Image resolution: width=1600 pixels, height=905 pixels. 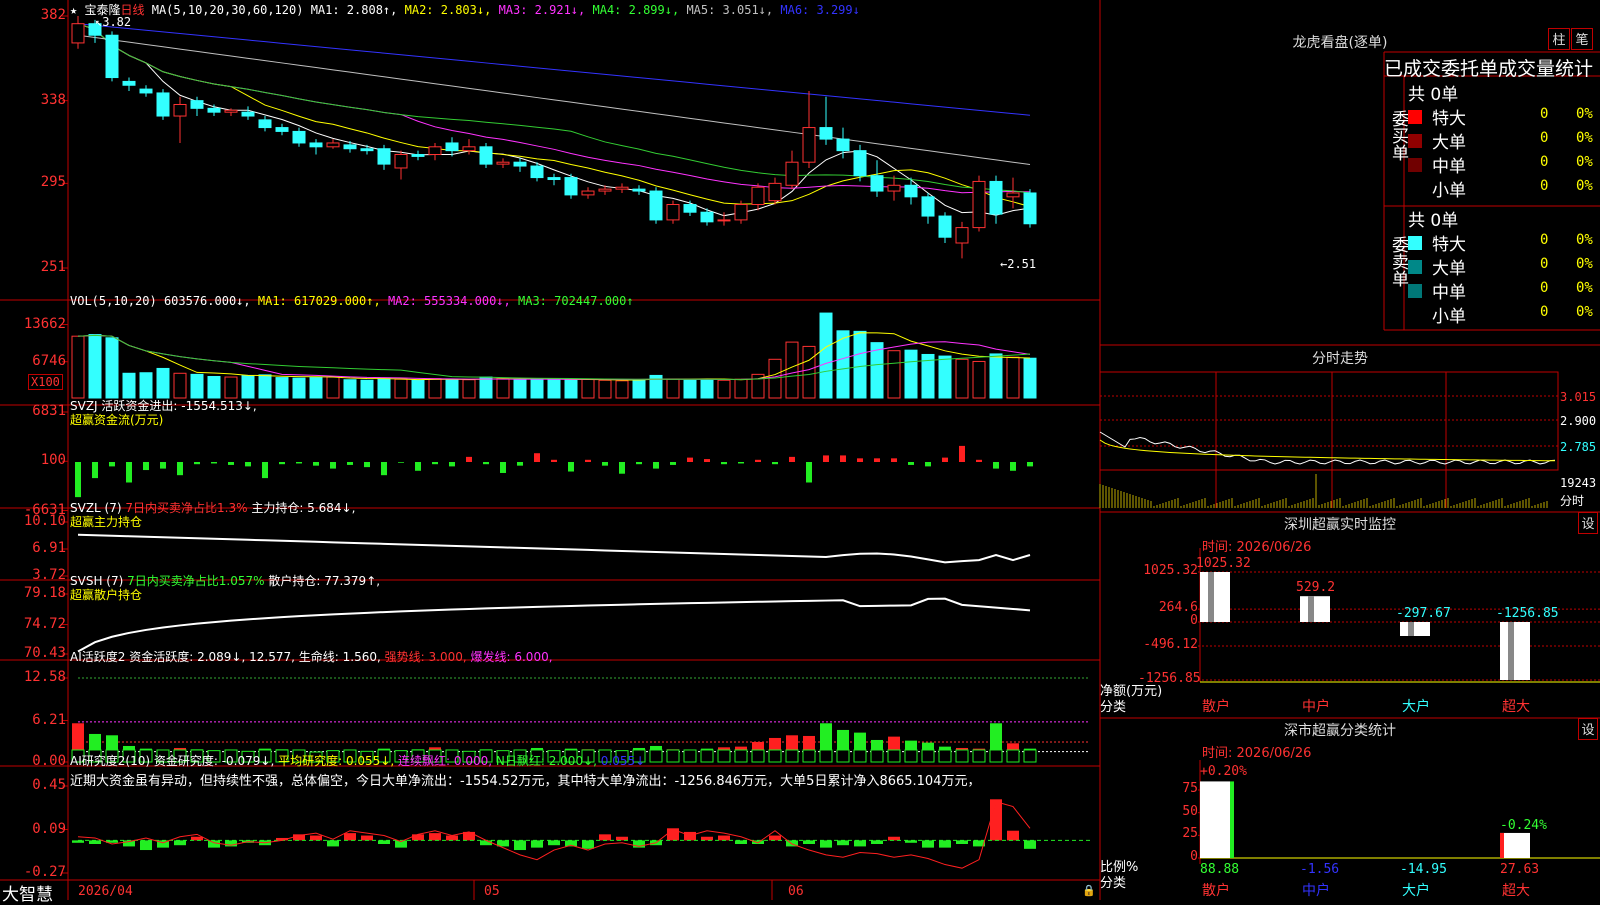 What do you see at coordinates (49, 828) in the screenshot?
I see `ai-research-y-tick: 0.09` at bounding box center [49, 828].